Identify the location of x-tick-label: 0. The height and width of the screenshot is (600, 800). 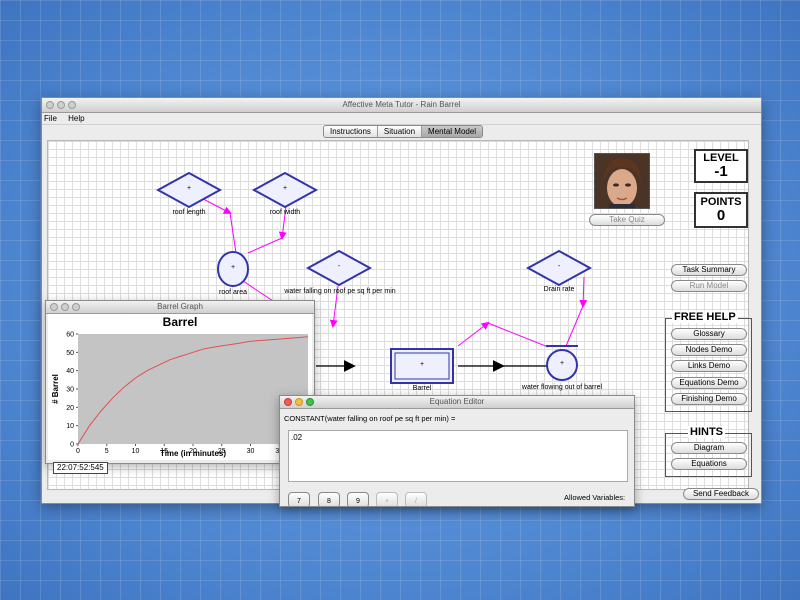
(78, 451).